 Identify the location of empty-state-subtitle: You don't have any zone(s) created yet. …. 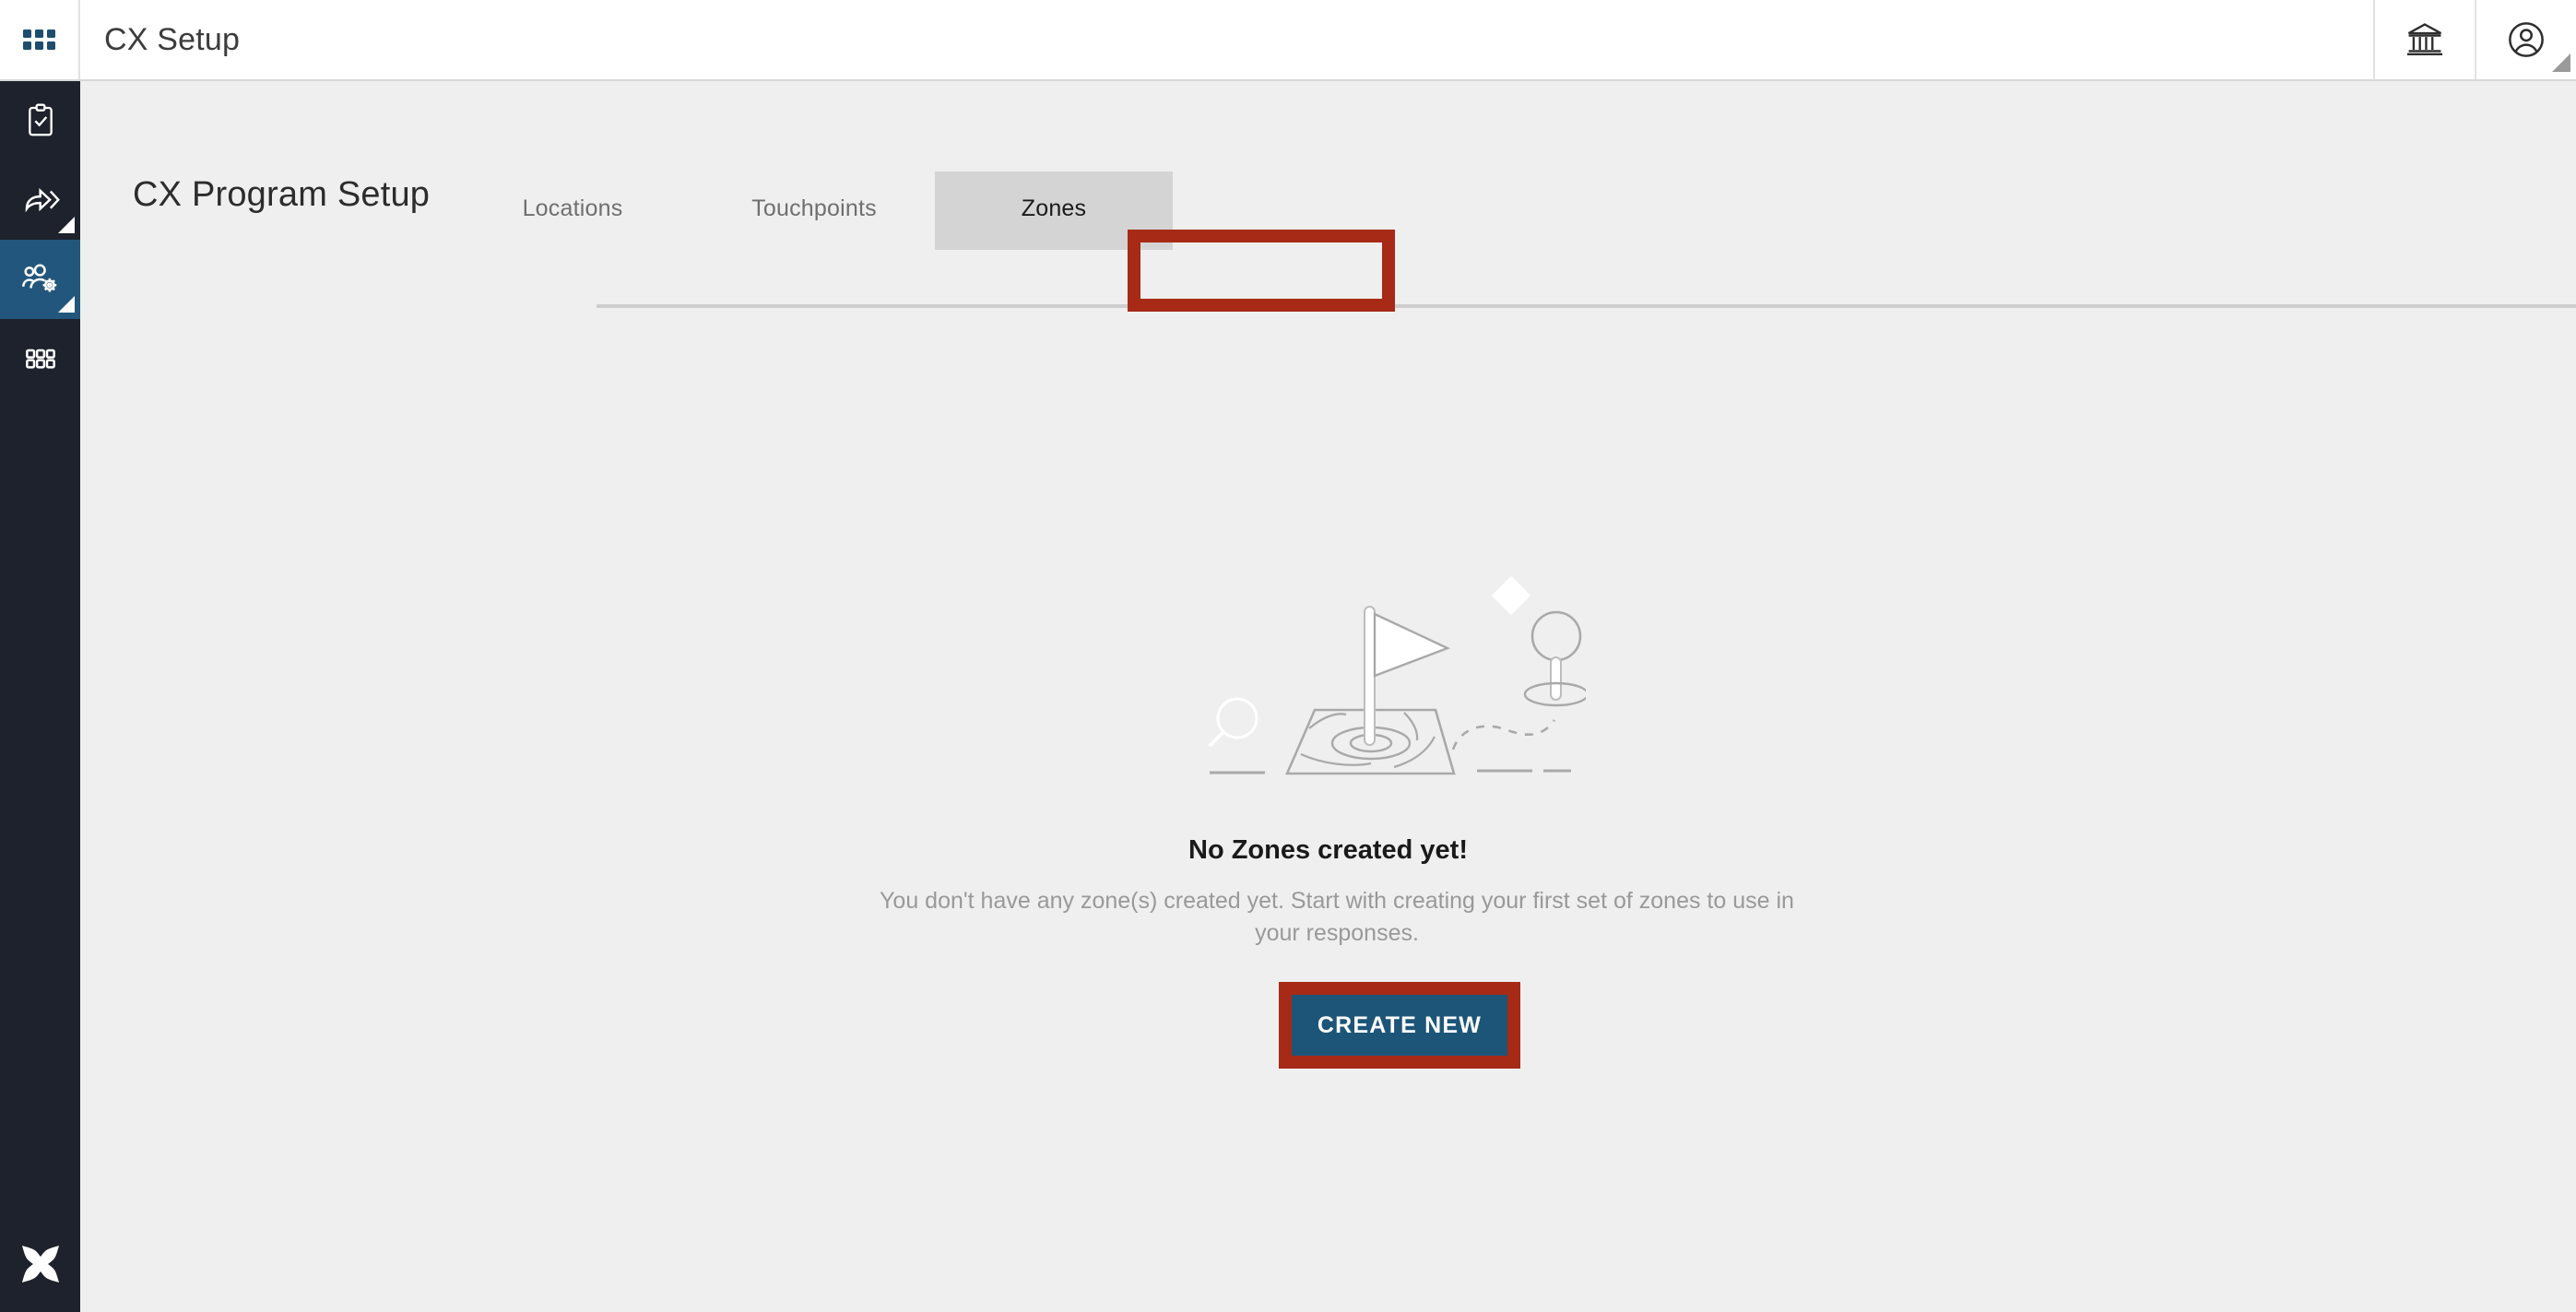
(1337, 917).